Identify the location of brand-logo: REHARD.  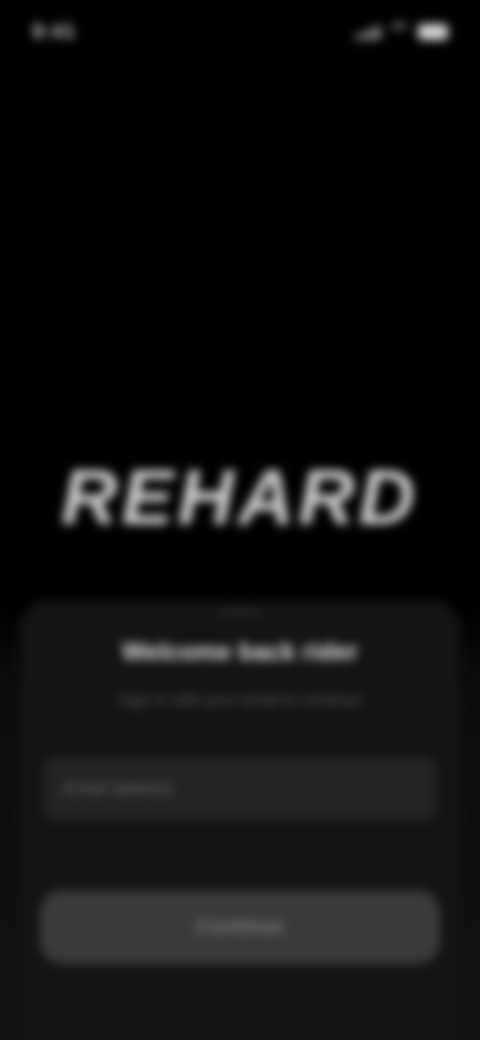
(240, 497).